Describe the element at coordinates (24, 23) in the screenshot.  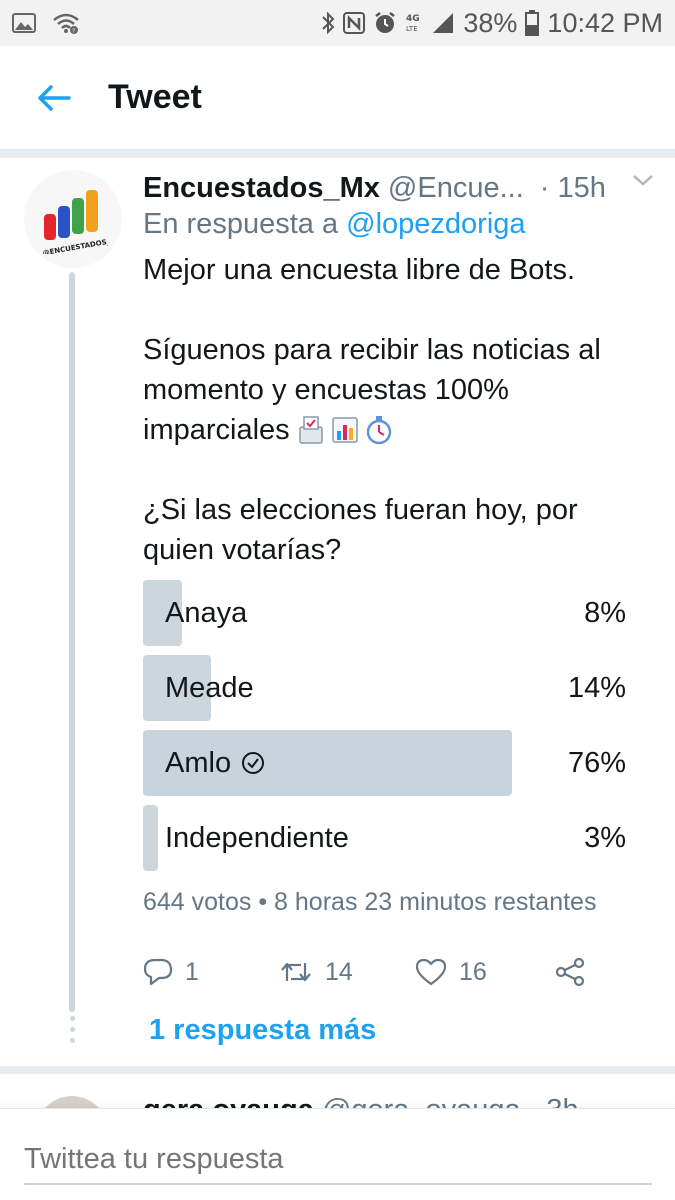
I see `image-icon` at that location.